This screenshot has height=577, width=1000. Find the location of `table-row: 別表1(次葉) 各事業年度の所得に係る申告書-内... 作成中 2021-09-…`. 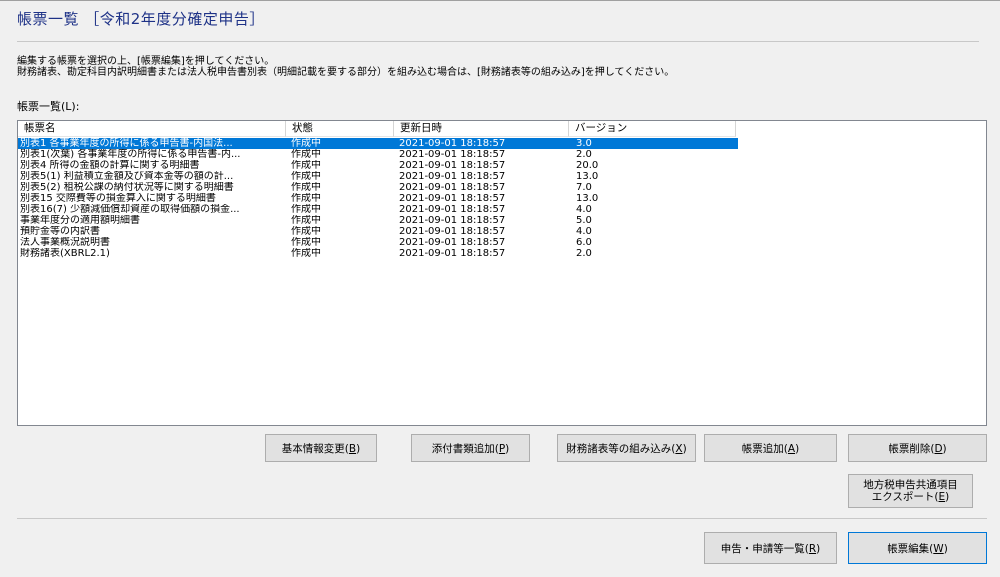

table-row: 別表1(次葉) 各事業年度の所得に係る申告書-内... 作成中 2021-09-… is located at coordinates (378, 154).